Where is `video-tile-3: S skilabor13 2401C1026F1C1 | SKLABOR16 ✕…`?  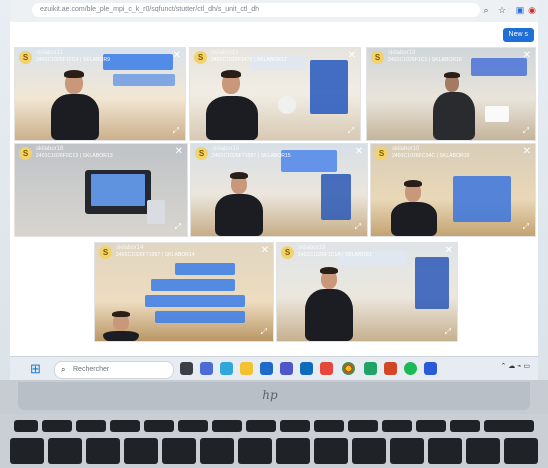
video-tile-3: S skilabor13 2401C1026F1C1 | SKLABOR16 ✕… is located at coordinates (451, 94).